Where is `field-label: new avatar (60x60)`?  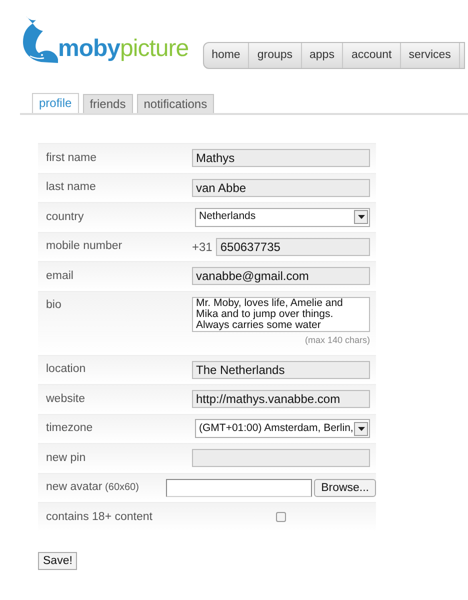
field-label: new avatar (60x60) is located at coordinates (93, 488).